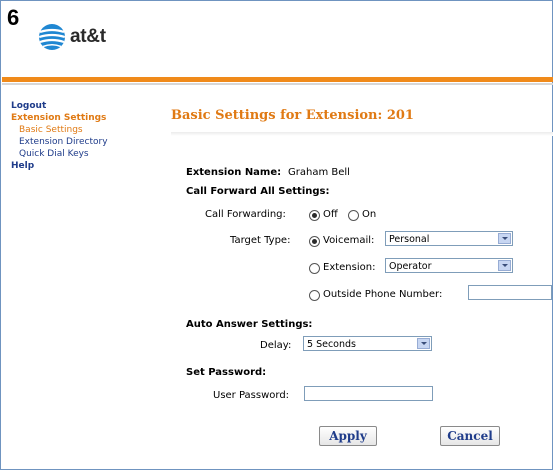 The image size is (553, 470). I want to click on sidebar-item-extension-settings: Extension Settings, so click(59, 118).